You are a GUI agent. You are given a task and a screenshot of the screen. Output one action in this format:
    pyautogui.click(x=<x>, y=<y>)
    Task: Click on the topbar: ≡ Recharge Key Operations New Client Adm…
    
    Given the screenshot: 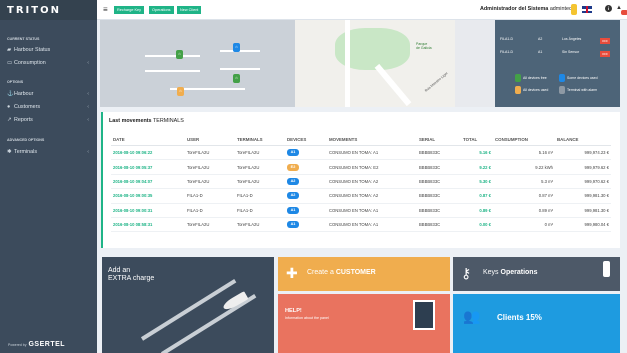 What is the action you would take?
    pyautogui.click(x=362, y=10)
    